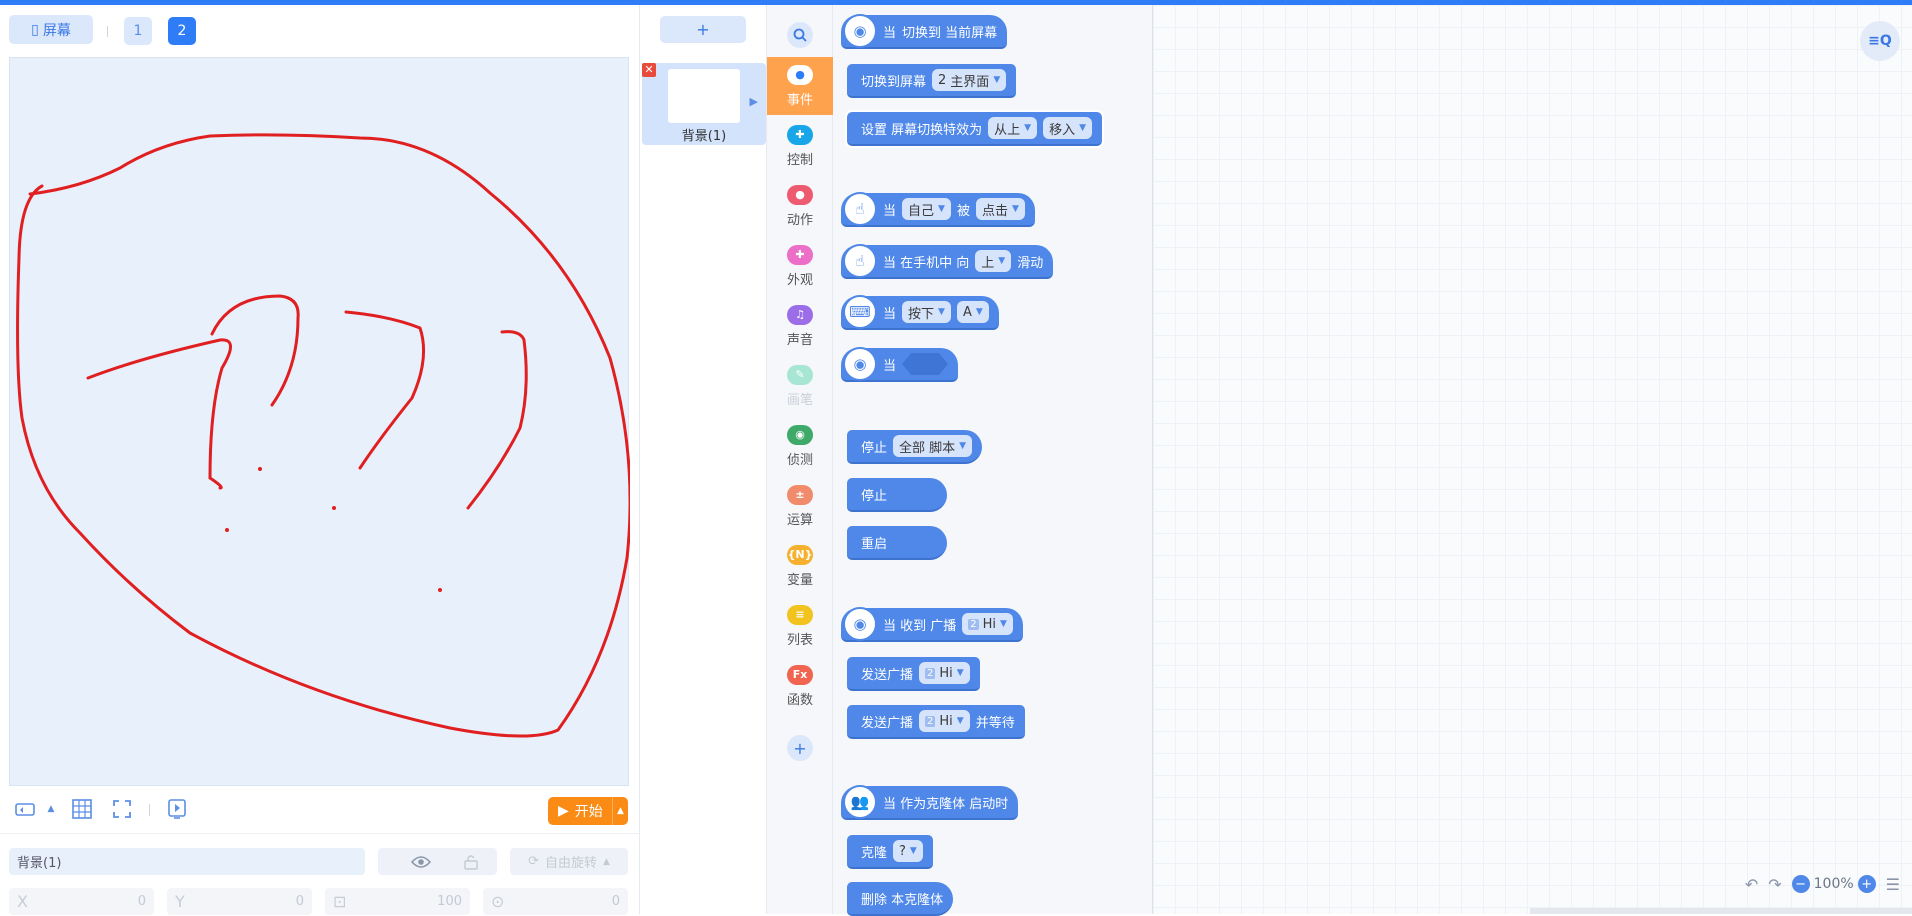 The image size is (1912, 916). I want to click on size-field: ⊡ 100, so click(397, 901).